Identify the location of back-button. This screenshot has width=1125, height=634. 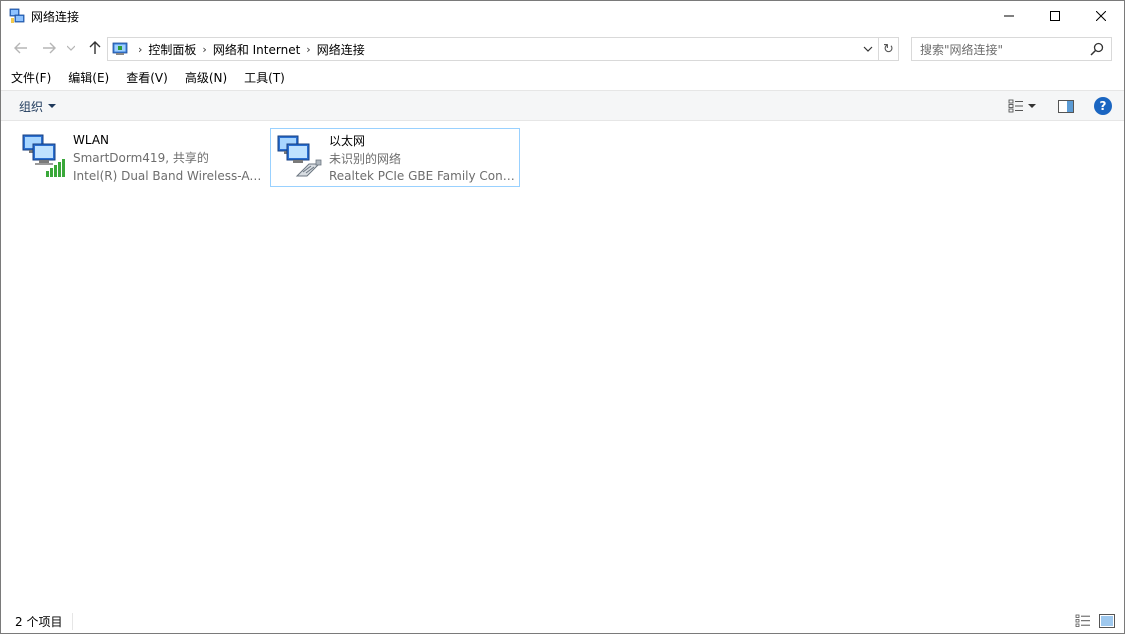
(21, 48).